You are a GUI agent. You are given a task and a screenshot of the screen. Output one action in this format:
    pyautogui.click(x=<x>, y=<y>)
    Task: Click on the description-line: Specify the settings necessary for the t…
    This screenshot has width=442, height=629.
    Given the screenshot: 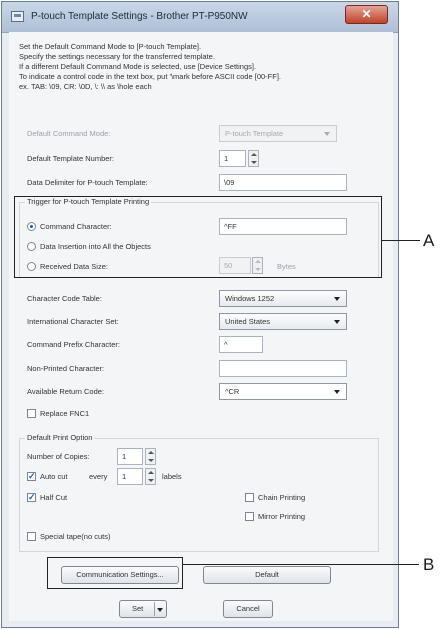 What is the action you would take?
    pyautogui.click(x=117, y=56)
    